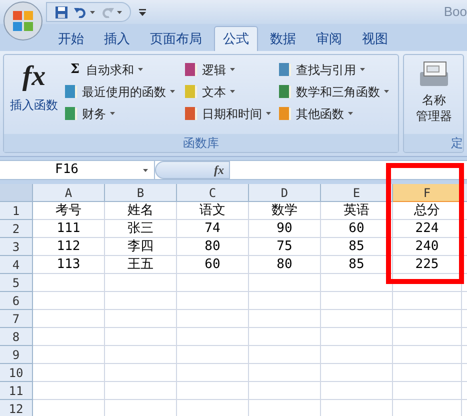  What do you see at coordinates (434, 96) in the screenshot?
I see `ribbon-button: 名称 管理器` at bounding box center [434, 96].